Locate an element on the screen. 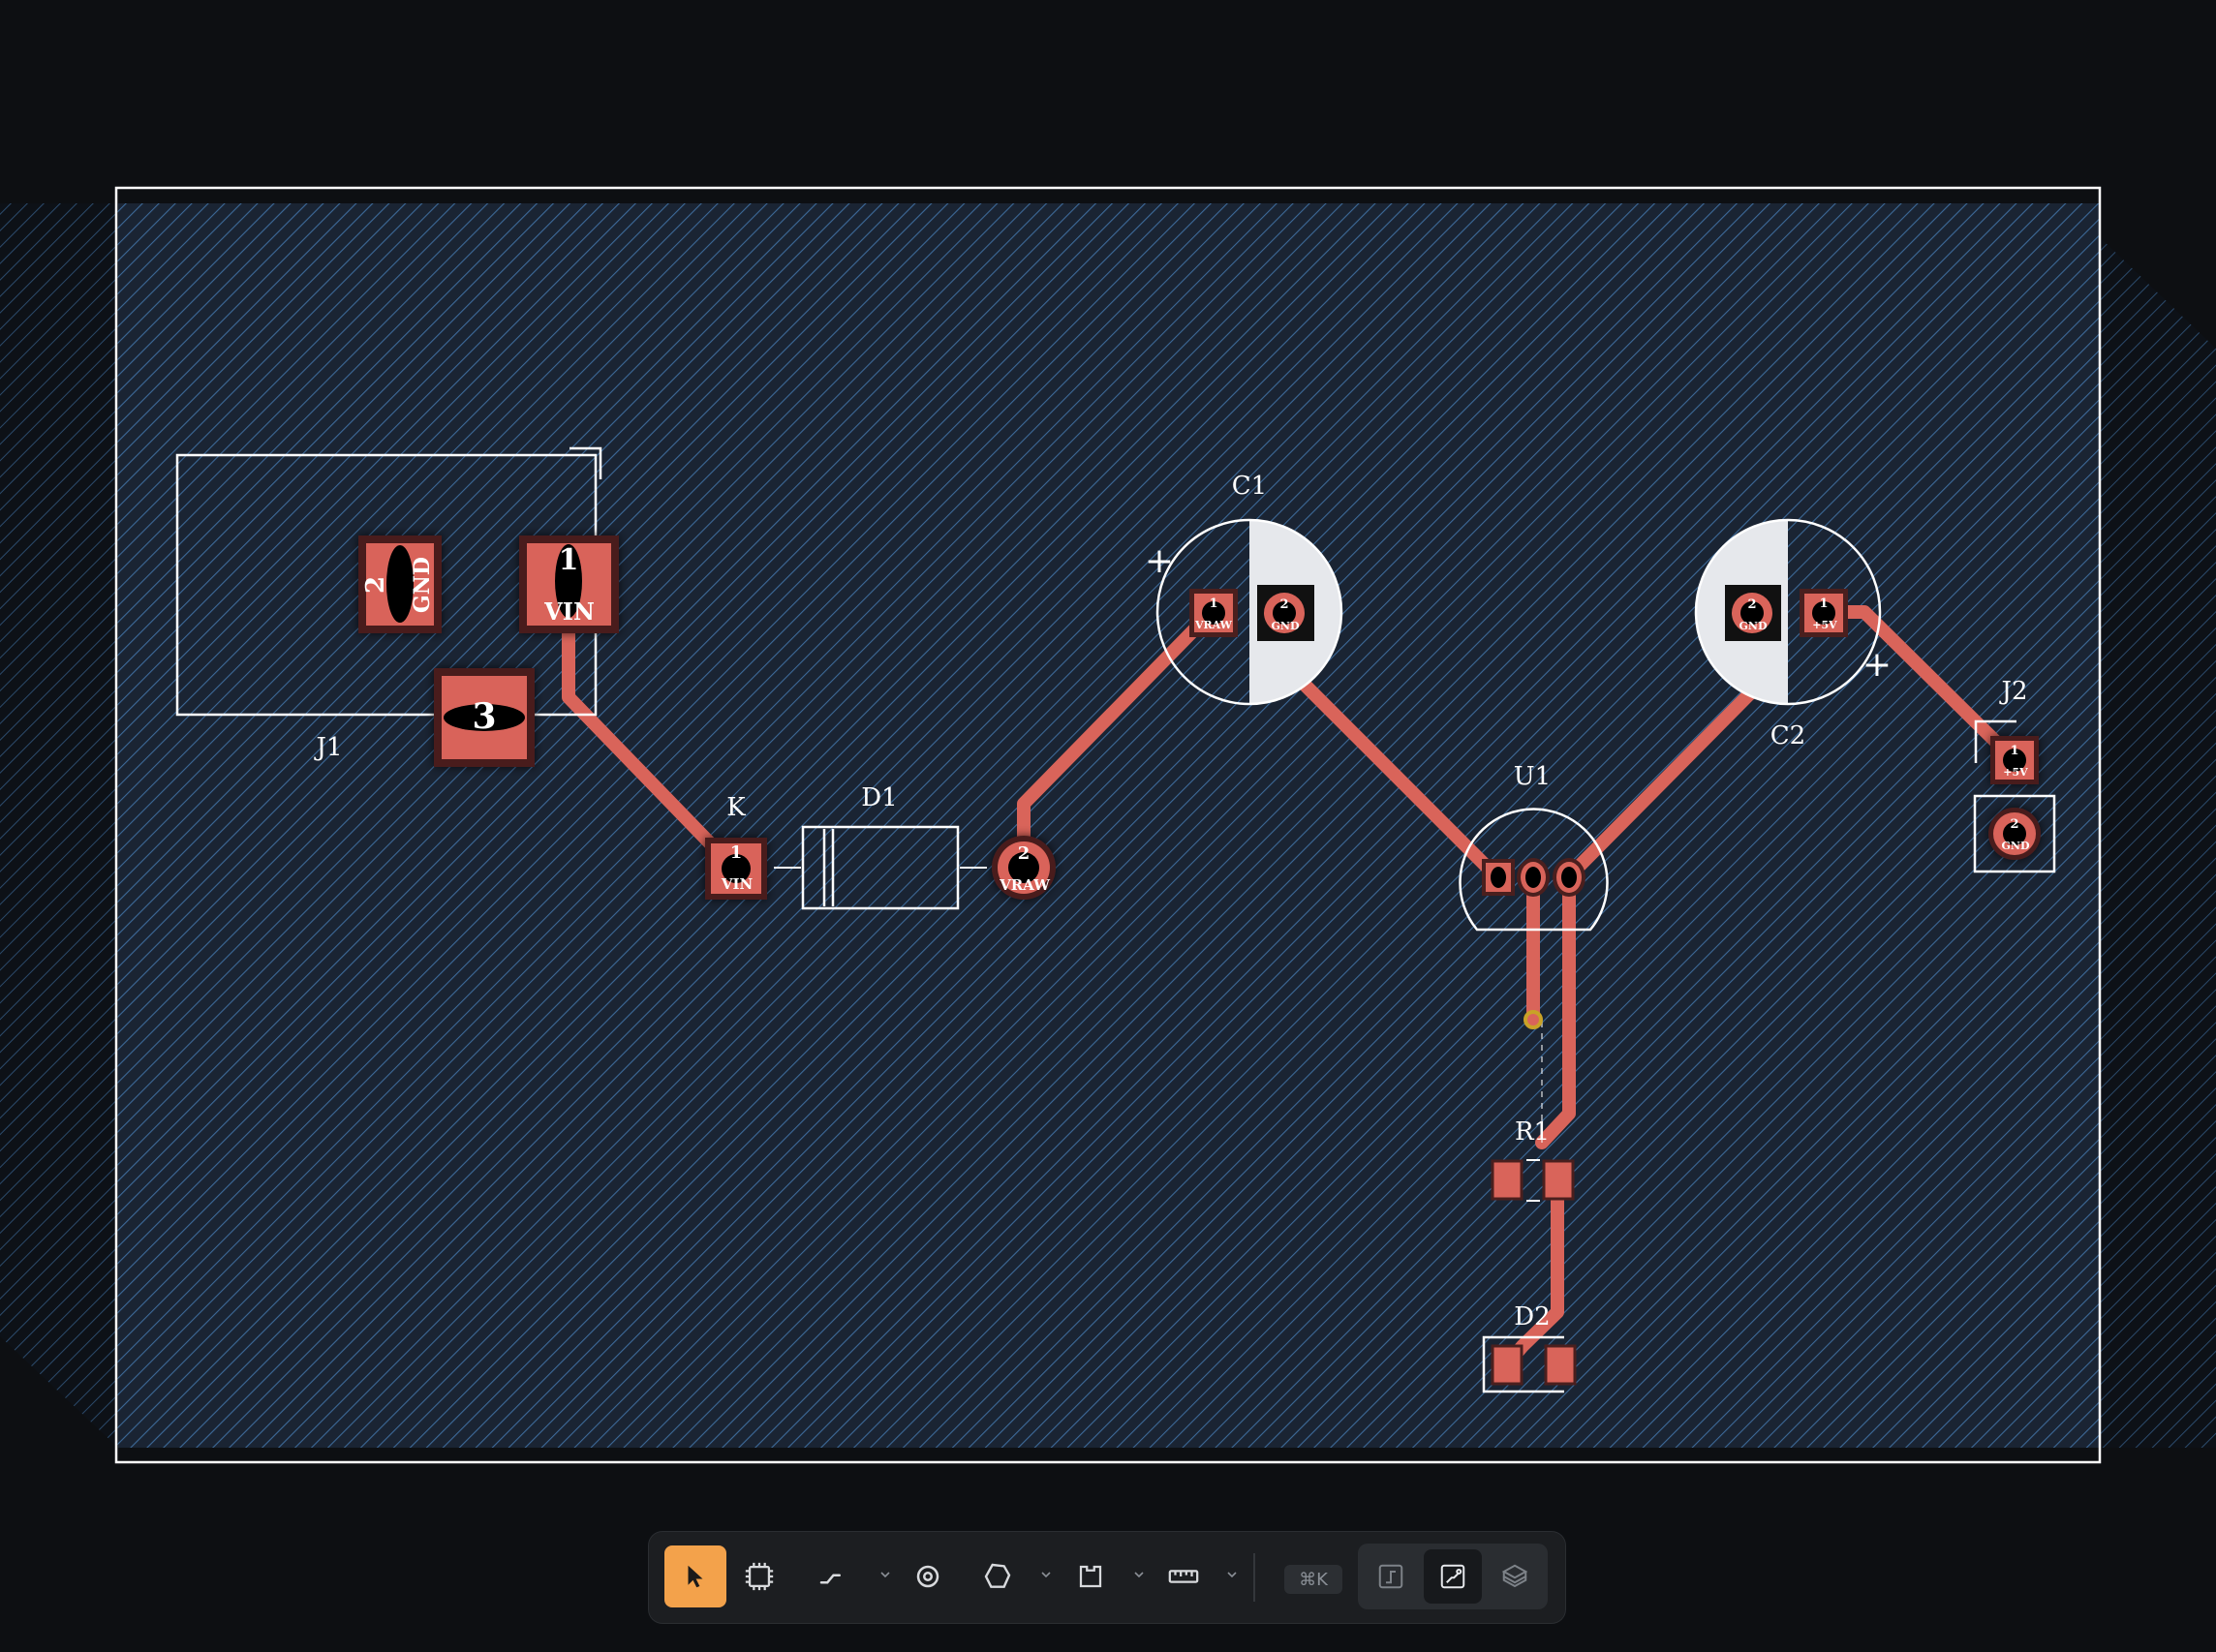 This screenshot has width=2216, height=1652. view-switcher is located at coordinates (1453, 1576).